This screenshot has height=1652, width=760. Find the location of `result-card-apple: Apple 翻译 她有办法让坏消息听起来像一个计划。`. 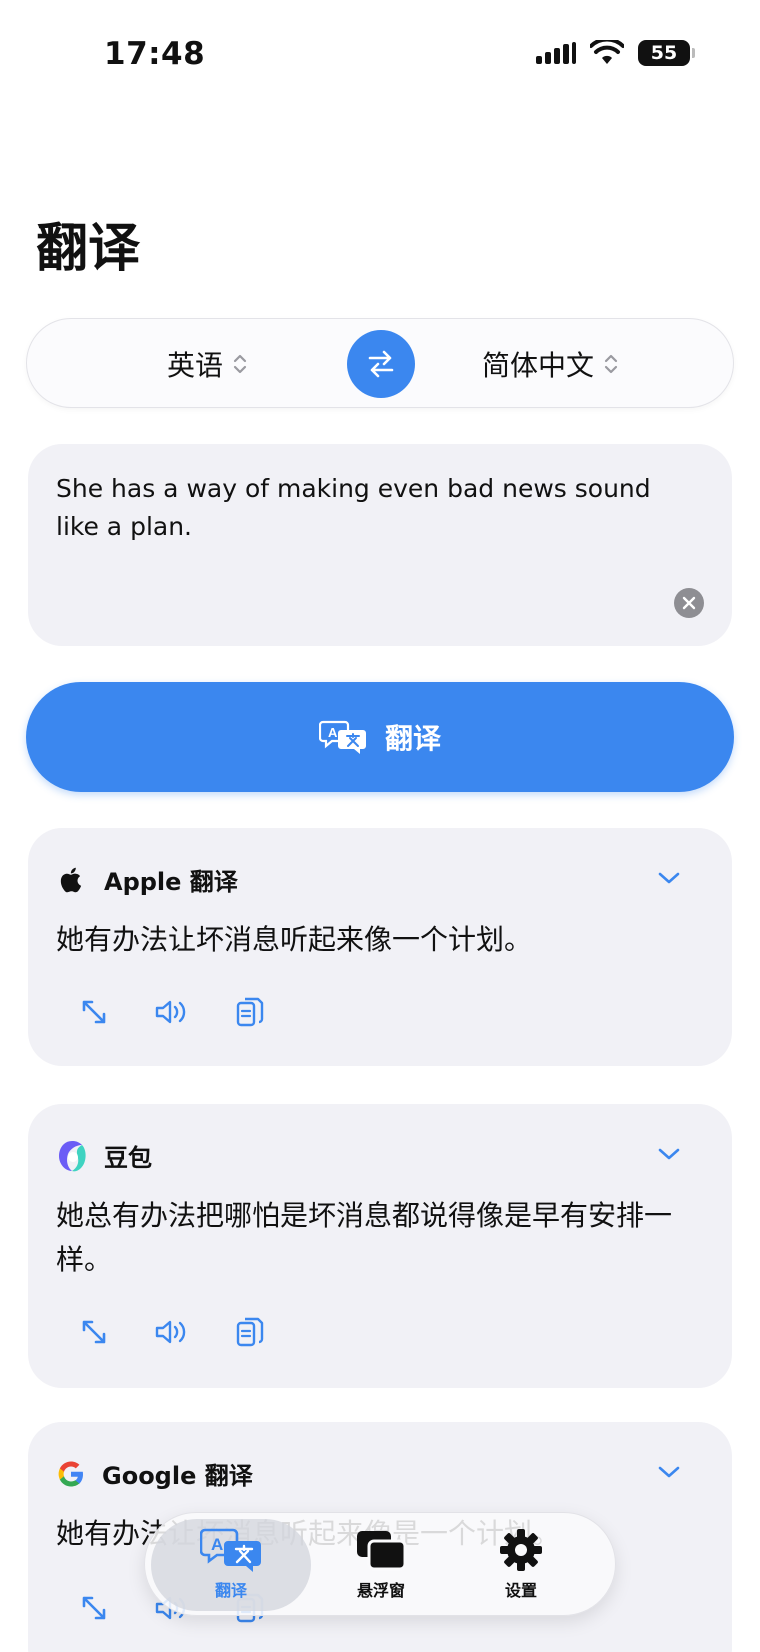

result-card-apple: Apple 翻译 她有办法让坏消息听起来像一个计划。 is located at coordinates (380, 947).